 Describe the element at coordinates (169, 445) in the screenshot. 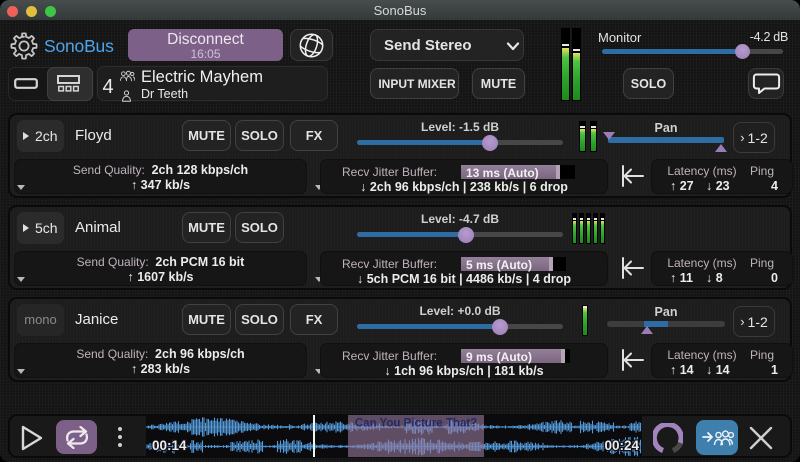

I see `svg-text: 00:14` at that location.